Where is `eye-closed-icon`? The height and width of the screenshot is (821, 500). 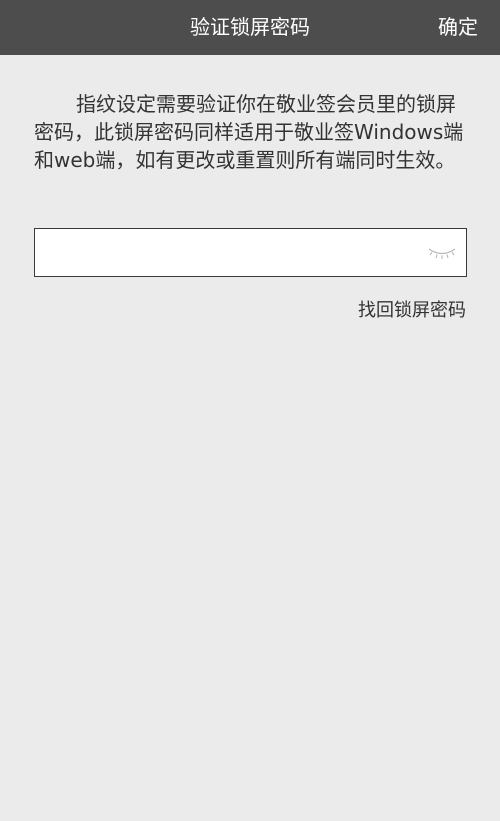
eye-closed-icon is located at coordinates (442, 252).